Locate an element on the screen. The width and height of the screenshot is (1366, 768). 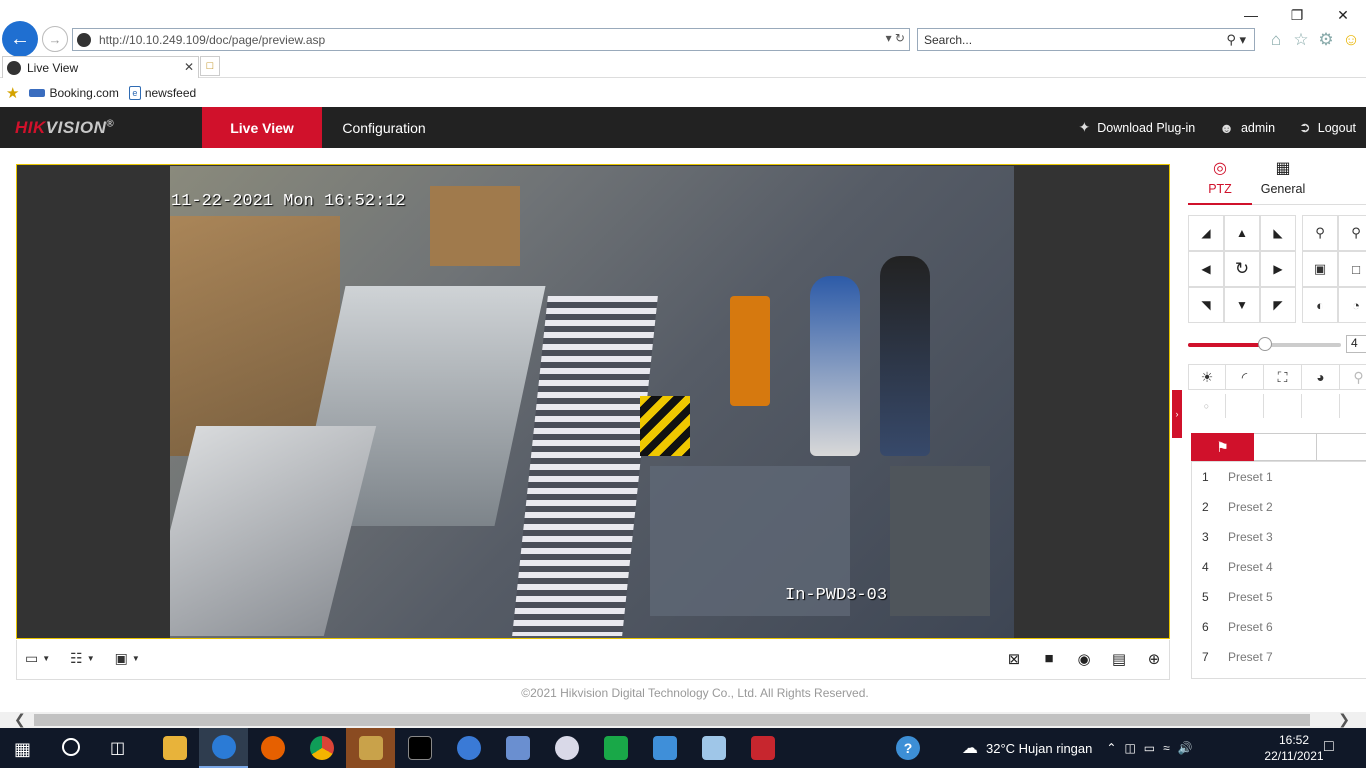
speed-value-field: 4 is located at coordinates (1356, 344).